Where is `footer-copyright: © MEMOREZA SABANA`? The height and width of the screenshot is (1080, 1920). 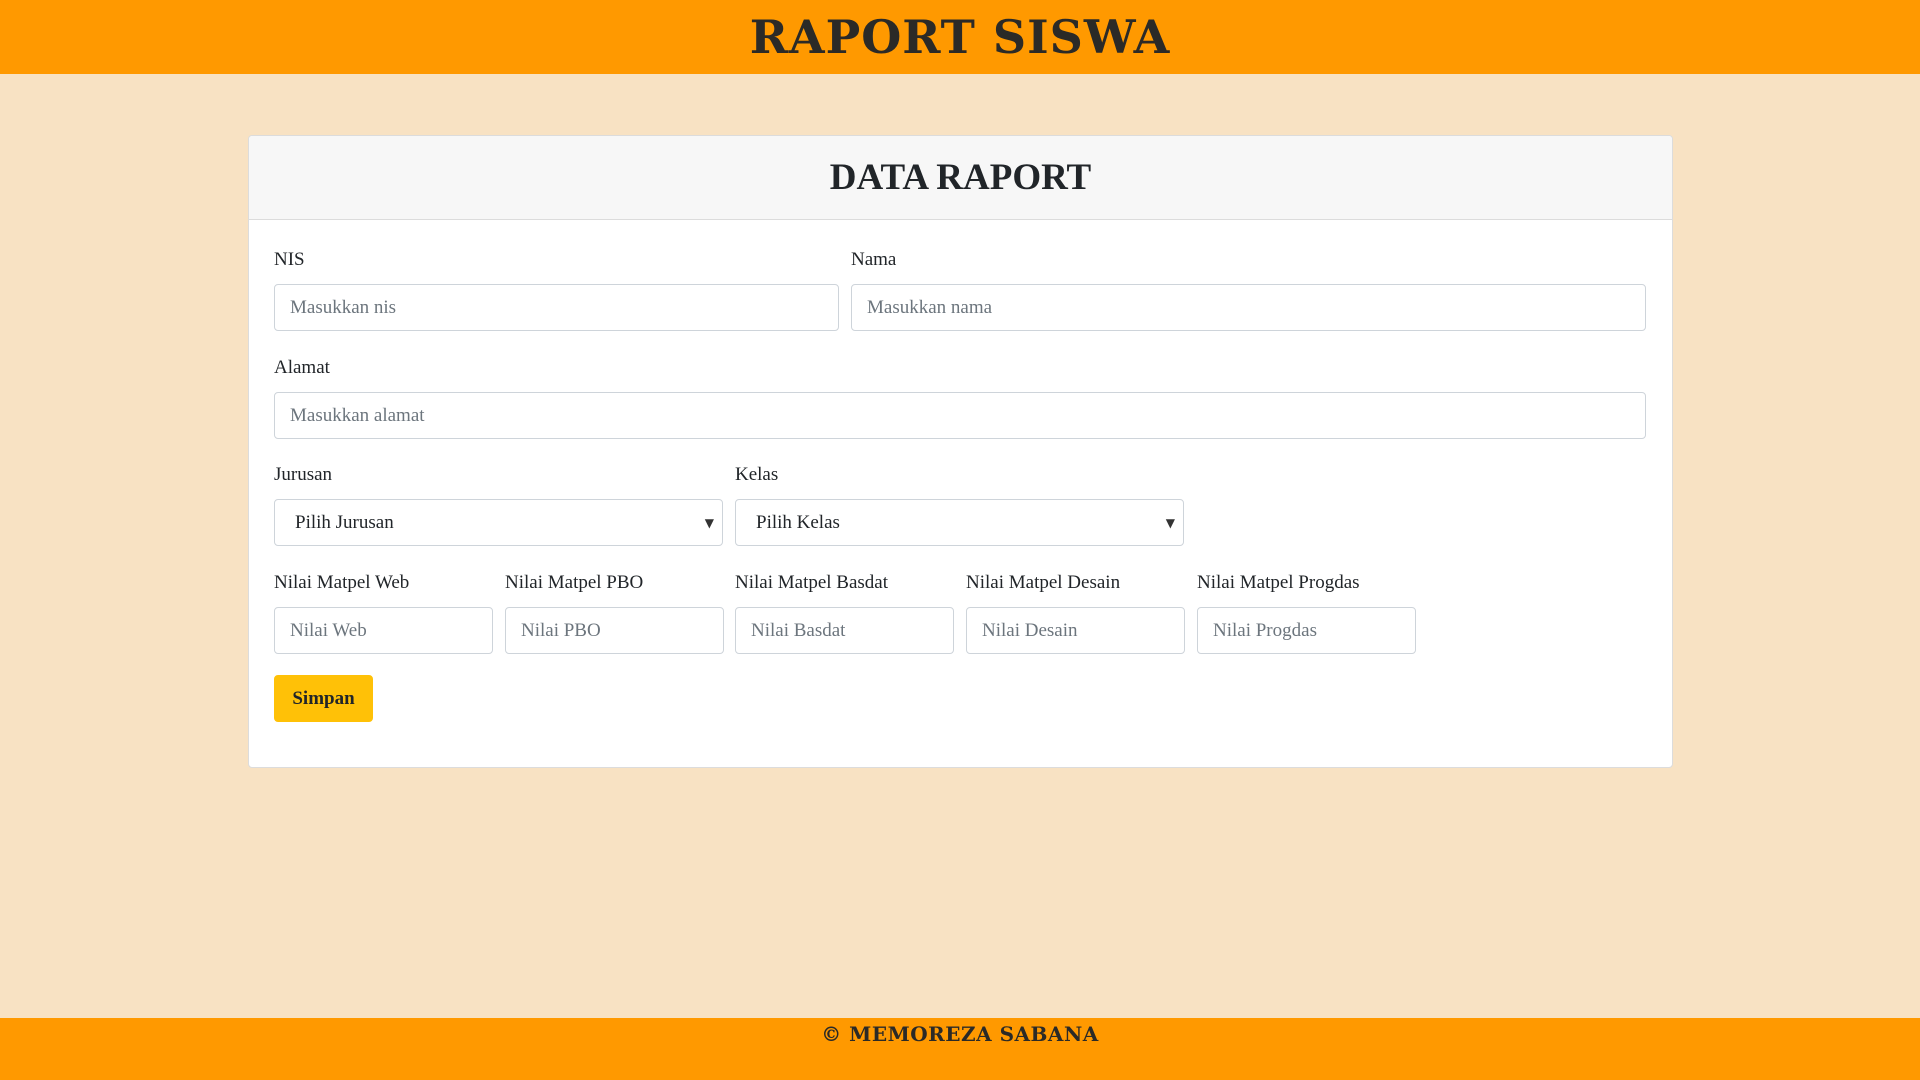 footer-copyright: © MEMOREZA SABANA is located at coordinates (960, 1034).